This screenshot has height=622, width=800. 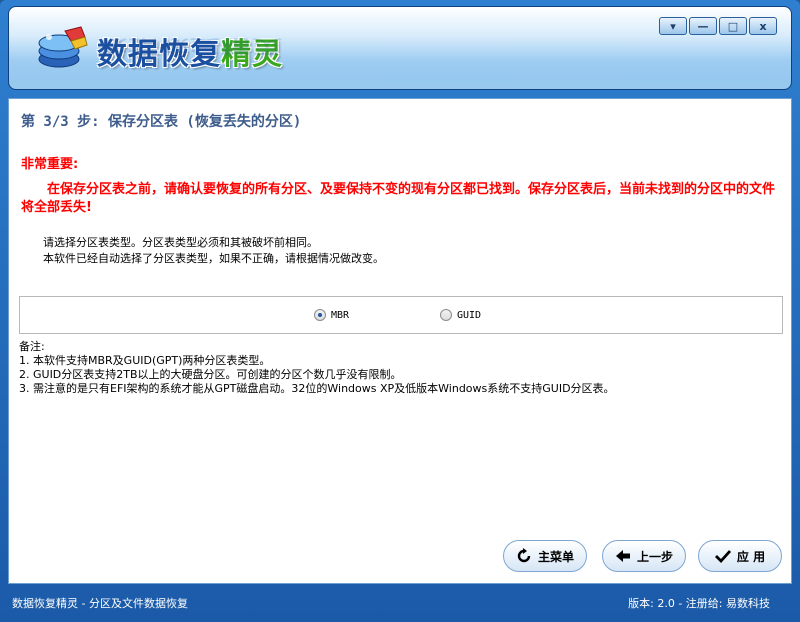 I want to click on status-version: 版本: 2.0 - 注册给: 易数科技, so click(x=699, y=603).